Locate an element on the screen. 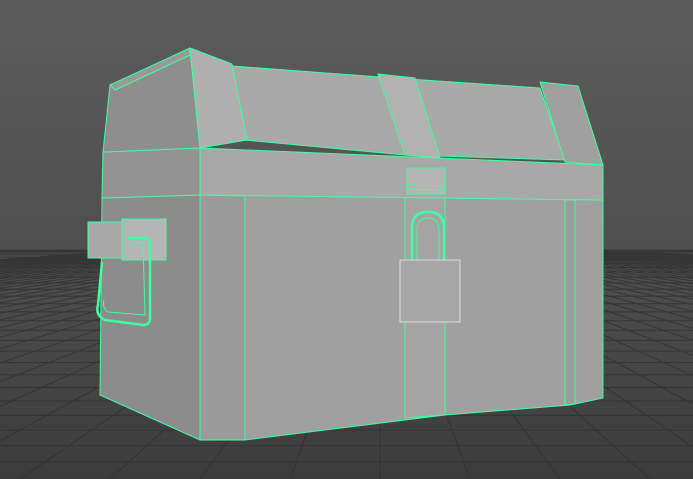  padlock-body is located at coordinates (430, 291).